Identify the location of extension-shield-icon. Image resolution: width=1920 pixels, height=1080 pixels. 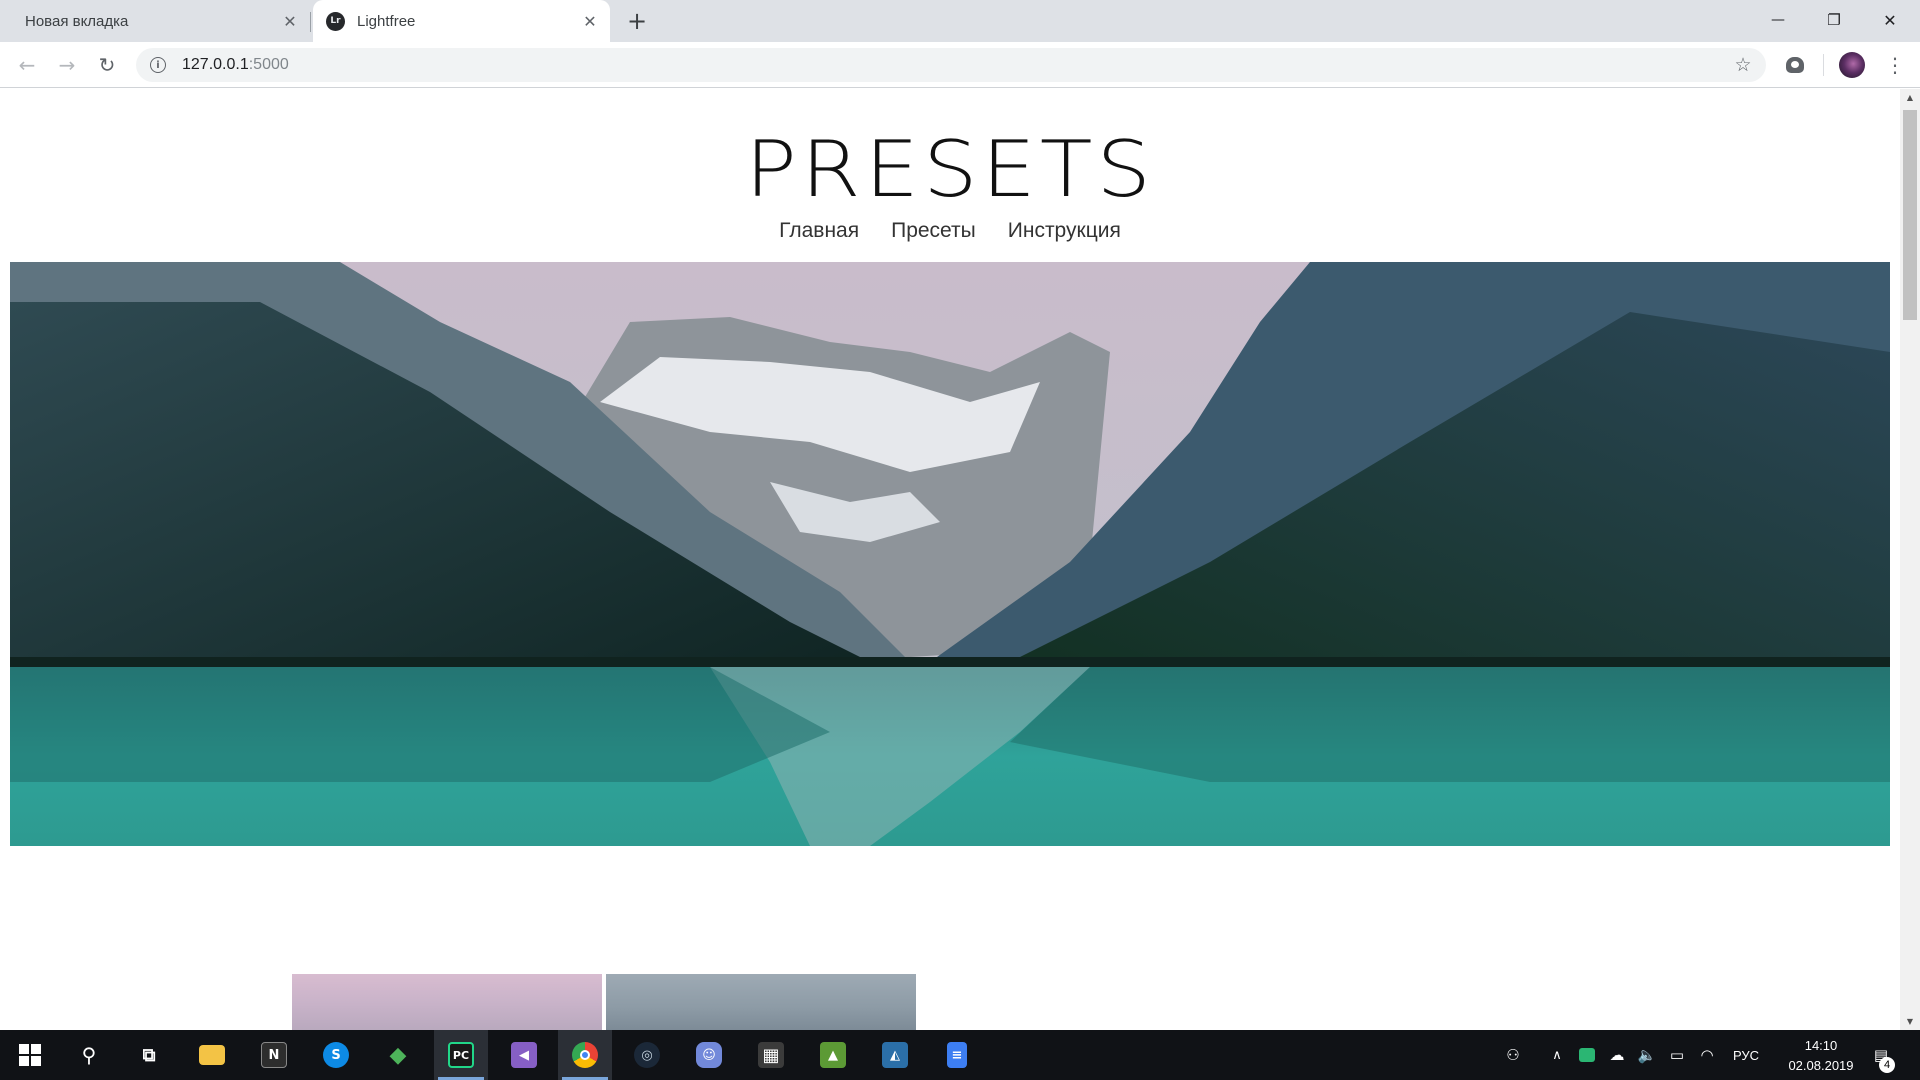
(1795, 65).